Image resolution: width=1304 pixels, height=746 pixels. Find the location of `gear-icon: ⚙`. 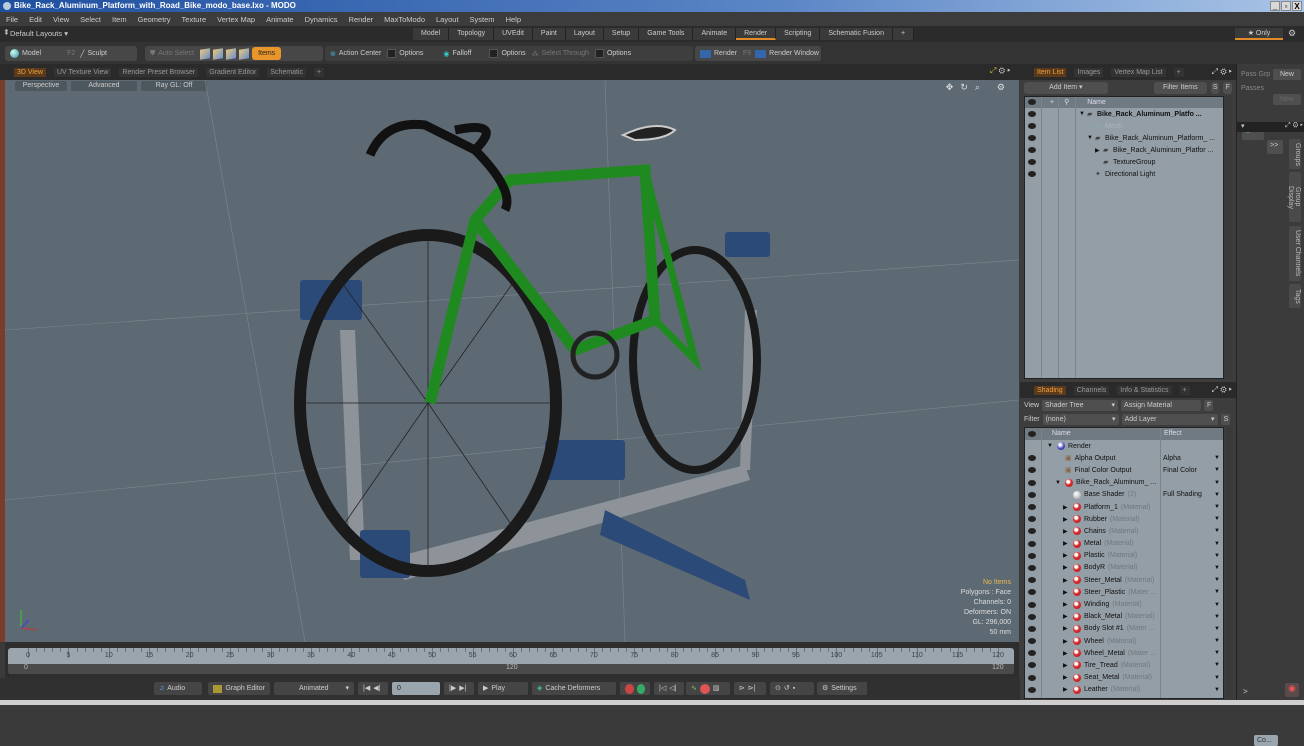

gear-icon: ⚙ is located at coordinates (1292, 33).